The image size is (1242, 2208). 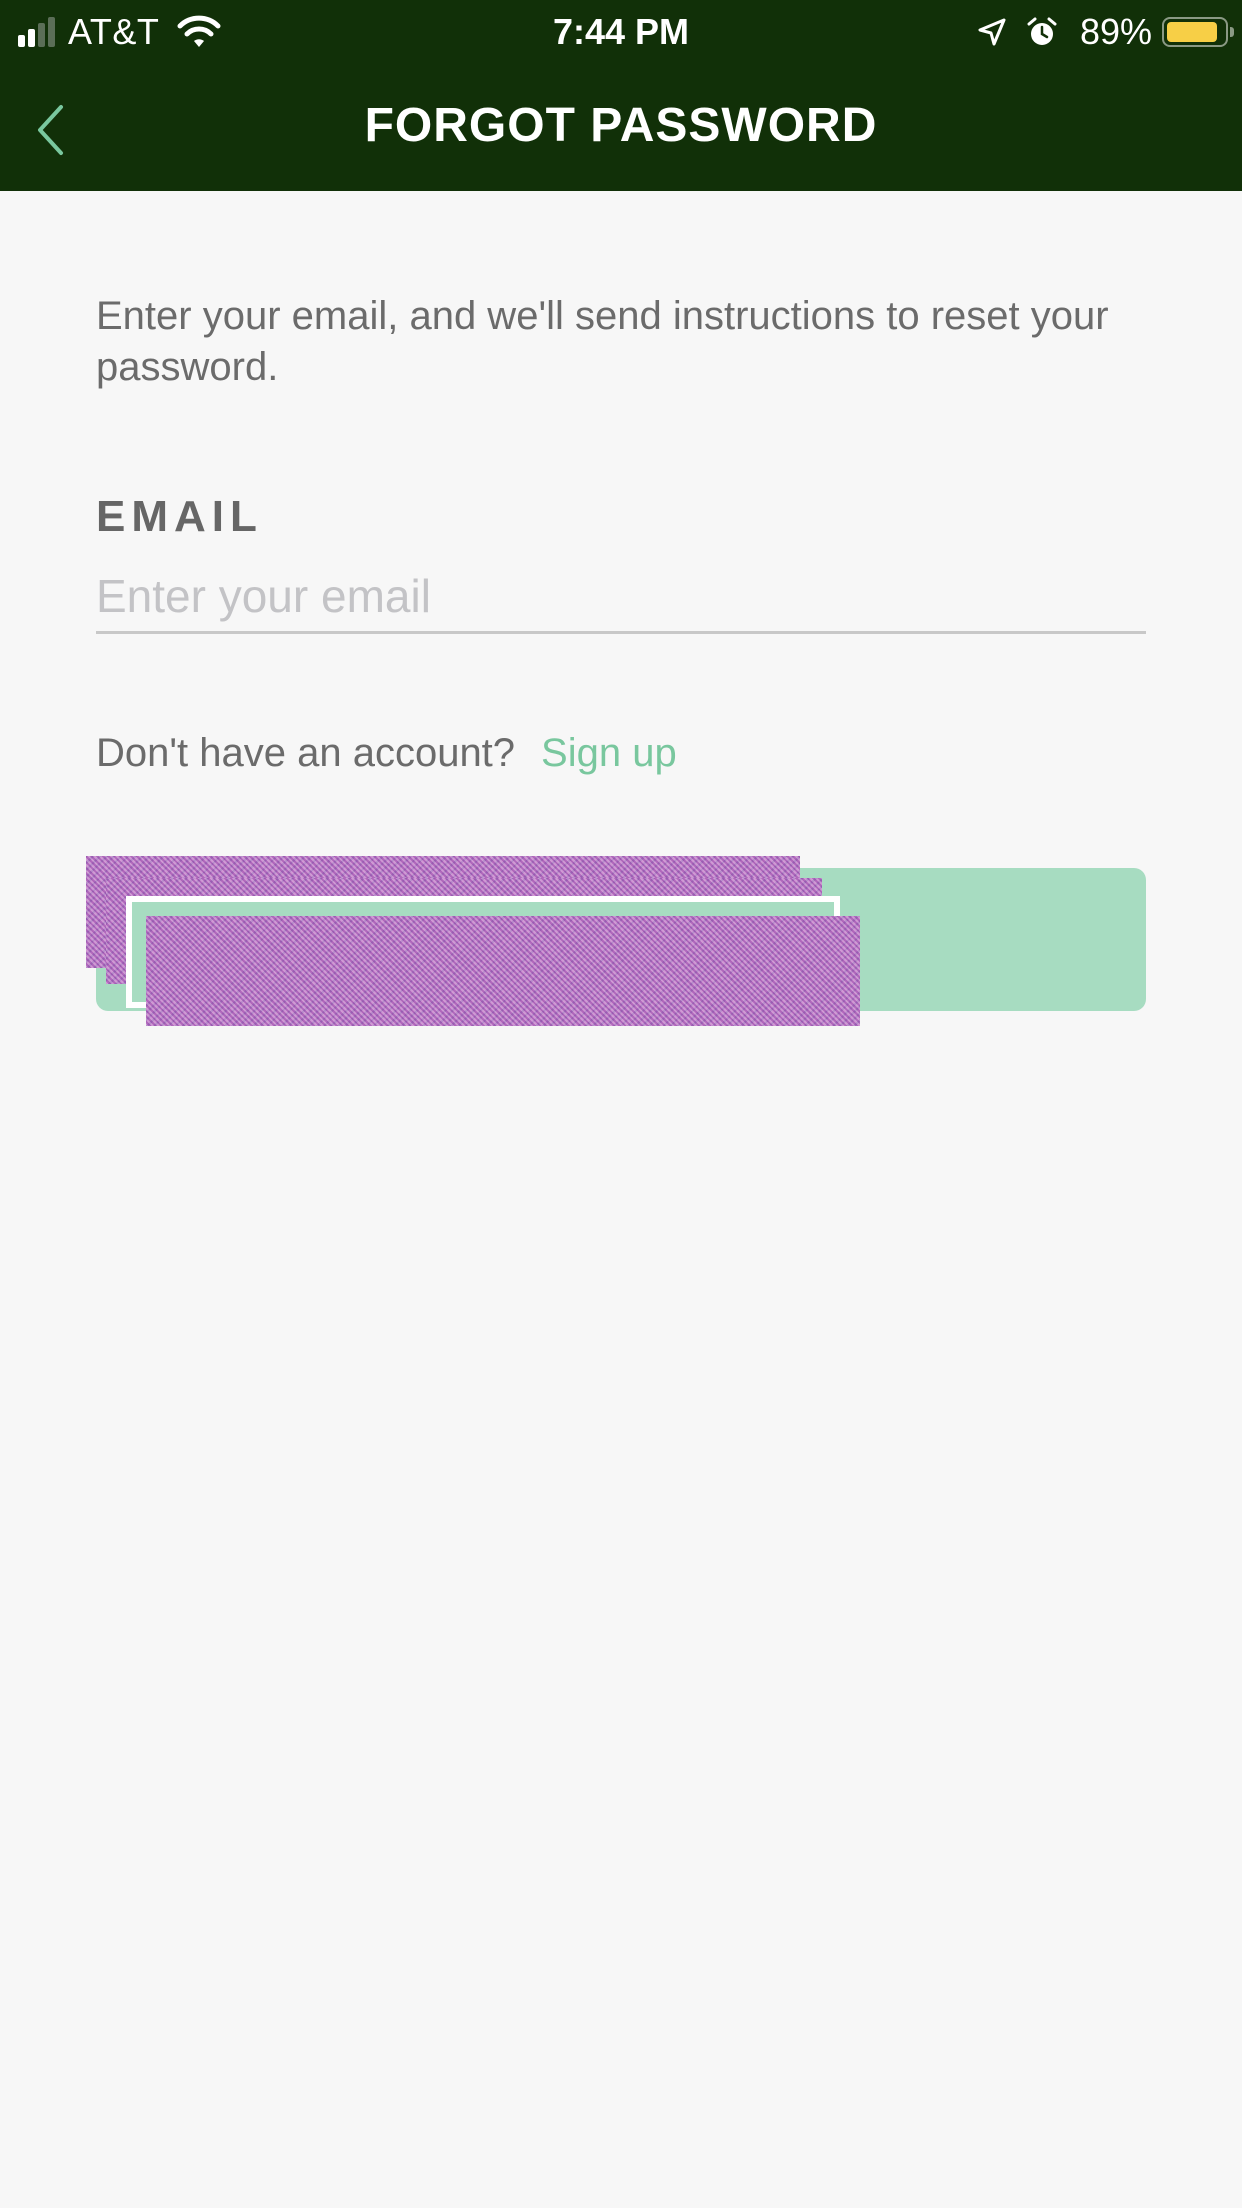 What do you see at coordinates (306, 753) in the screenshot?
I see `signup-prompt: Don't have an account?` at bounding box center [306, 753].